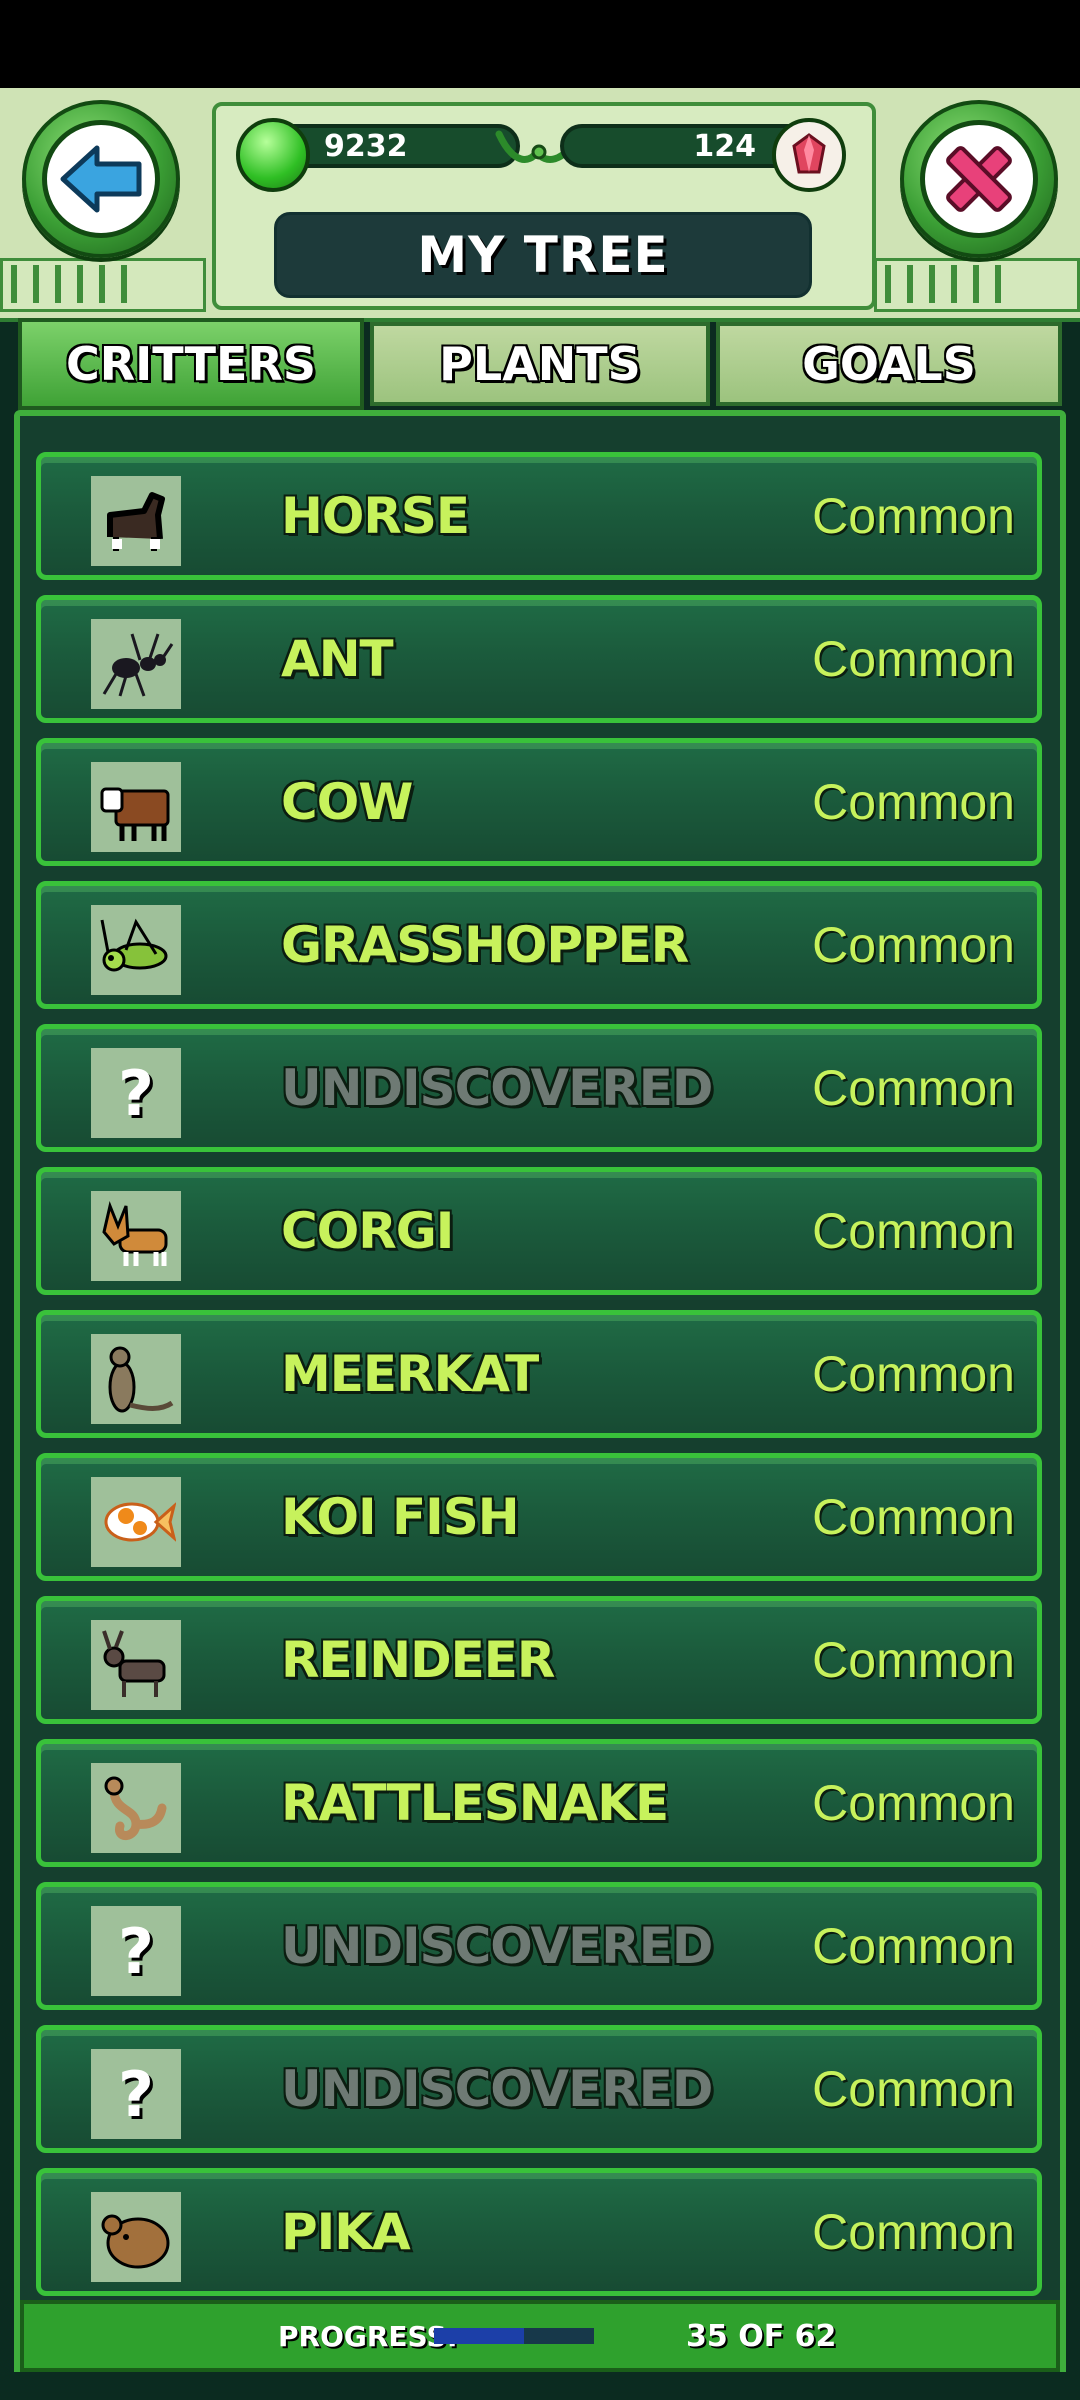 The height and width of the screenshot is (2400, 1080). What do you see at coordinates (366, 146) in the screenshot?
I see `gem-count: 9232` at bounding box center [366, 146].